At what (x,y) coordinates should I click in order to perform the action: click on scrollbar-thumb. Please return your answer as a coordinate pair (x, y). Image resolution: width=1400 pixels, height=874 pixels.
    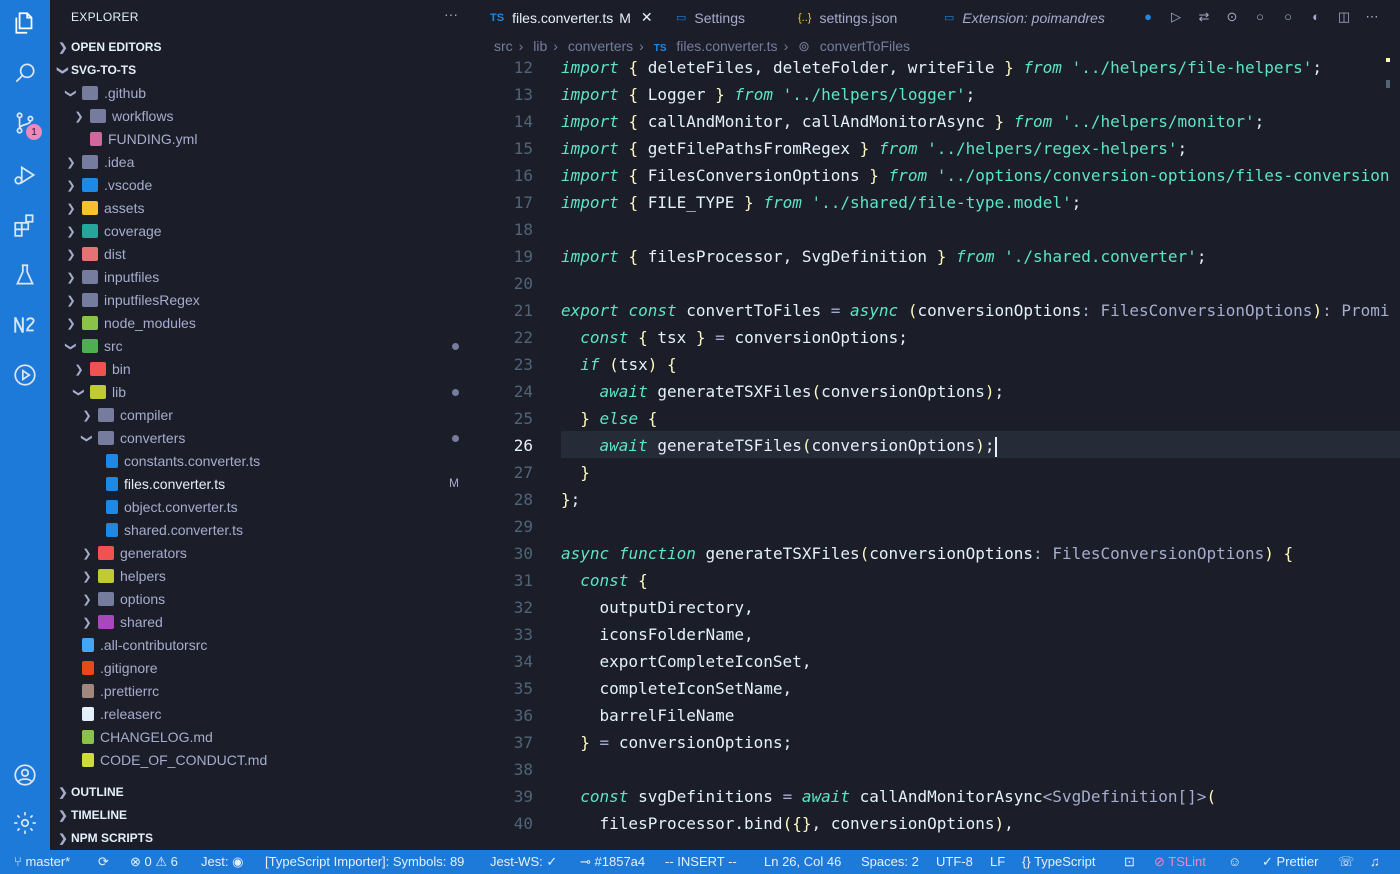
    Looking at the image, I should click on (1388, 84).